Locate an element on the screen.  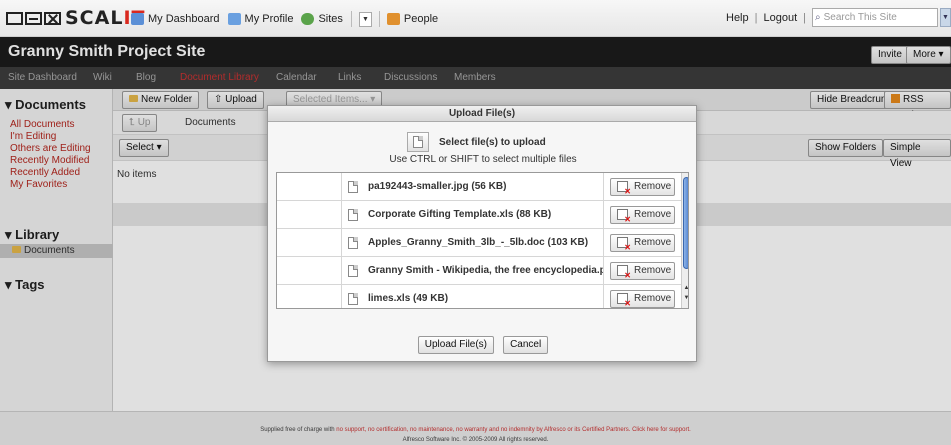
scrollbar-thumb is located at coordinates (685, 223).